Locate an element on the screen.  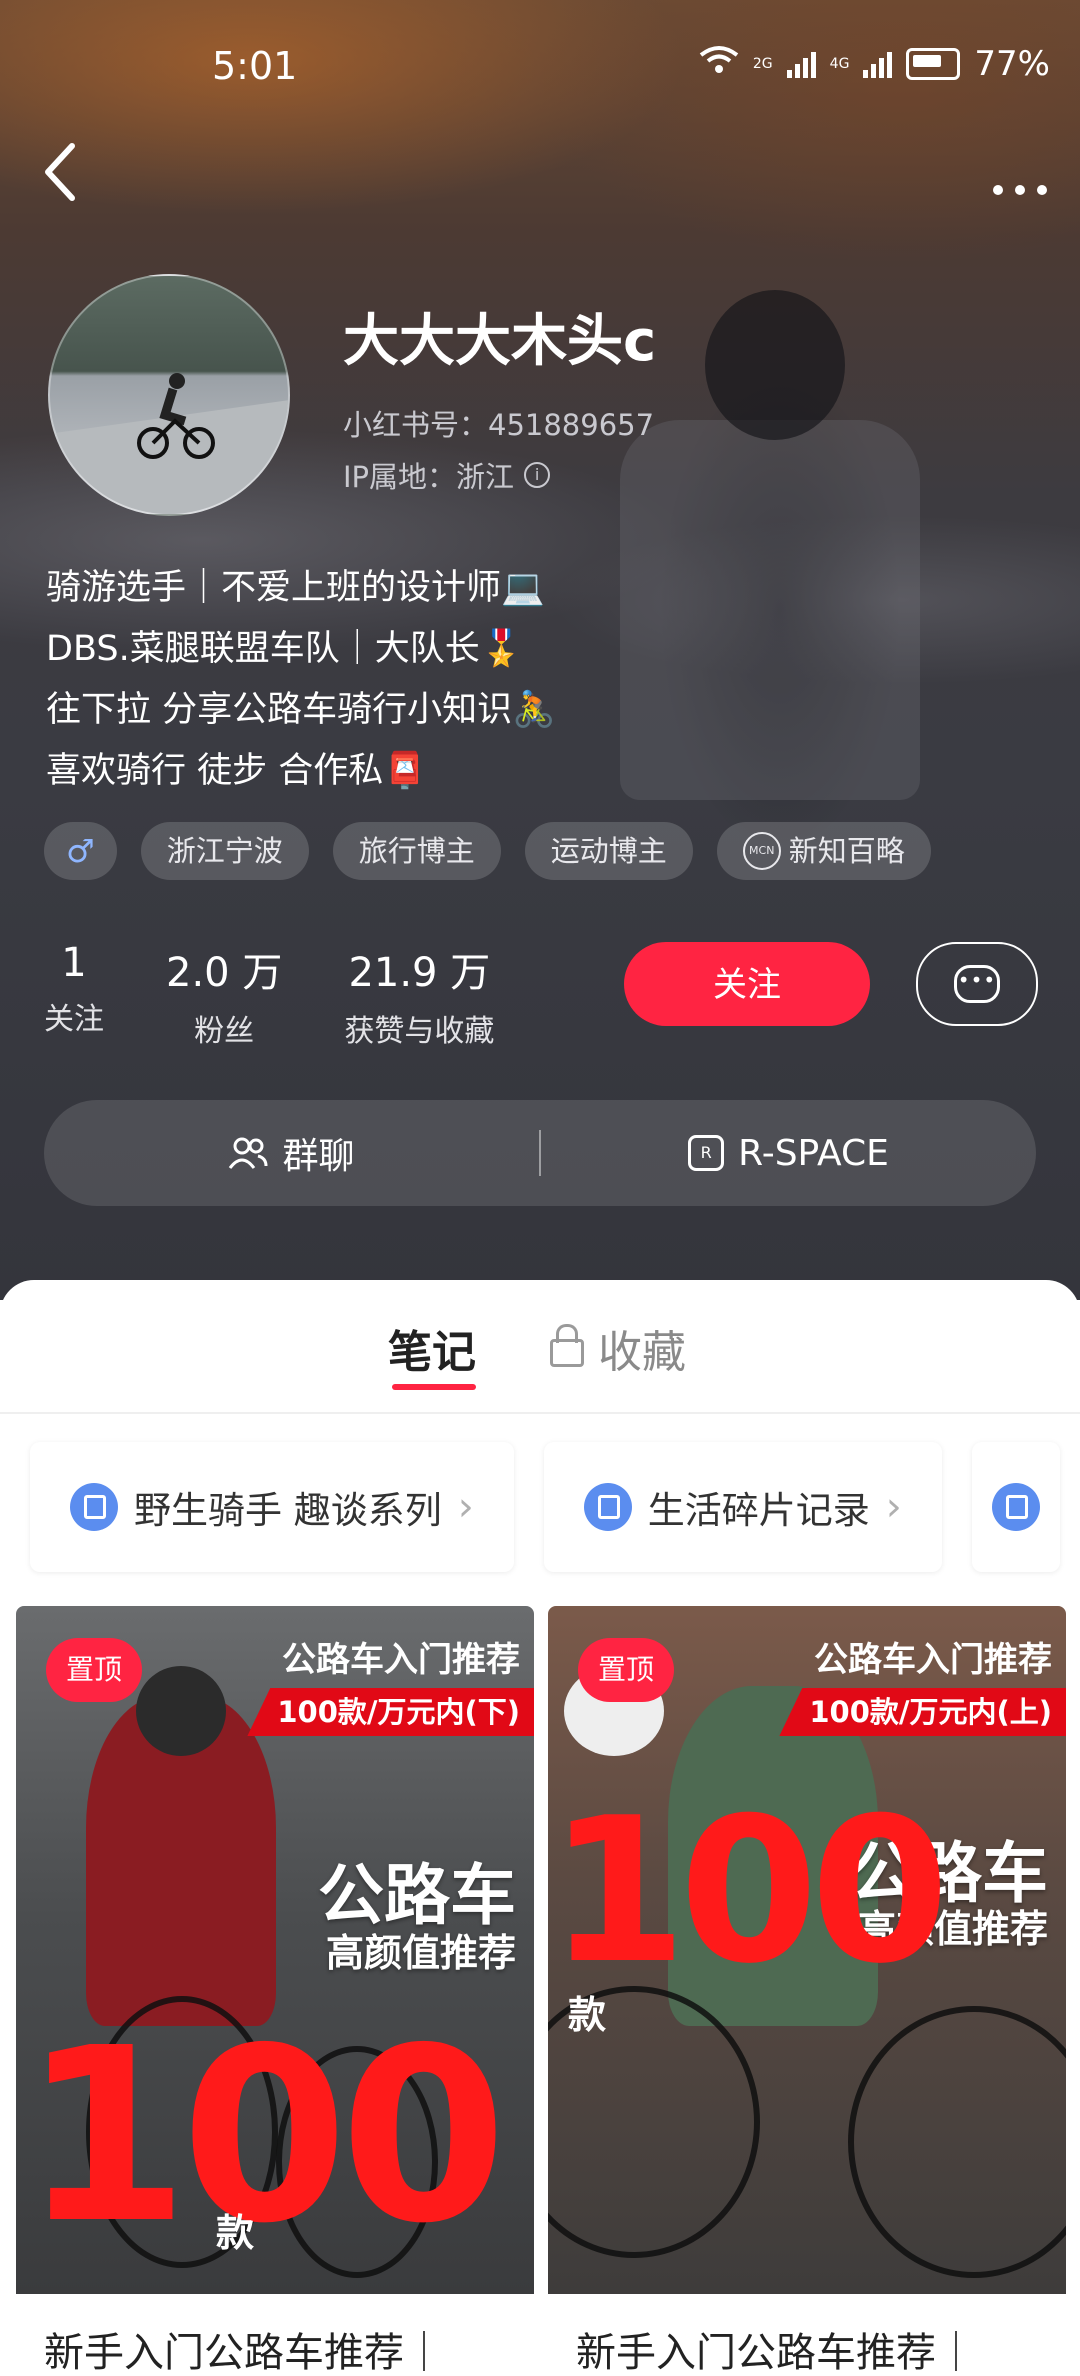
tag-travel: 旅行博主 is located at coordinates (416, 851).